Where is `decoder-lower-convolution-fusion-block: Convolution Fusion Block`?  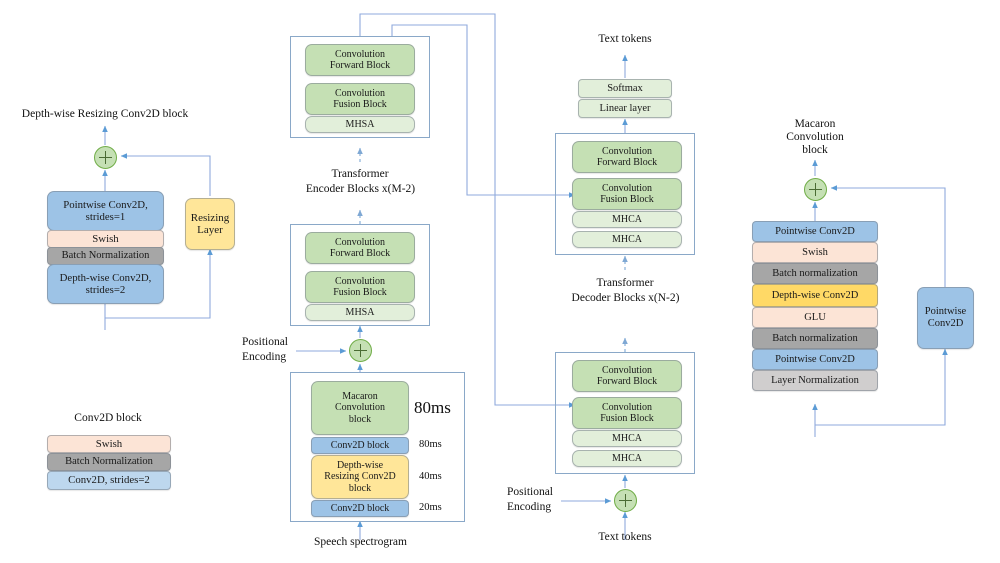
decoder-lower-convolution-fusion-block: Convolution Fusion Block is located at coordinates (627, 413).